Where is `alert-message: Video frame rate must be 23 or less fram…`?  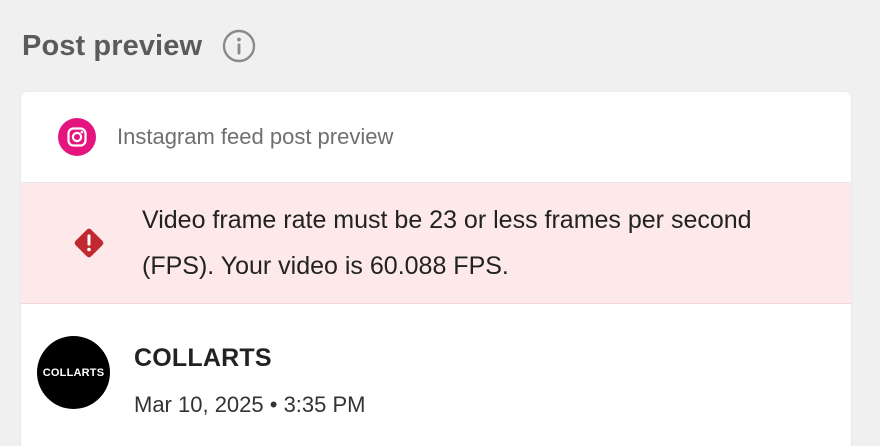 alert-message: Video frame rate must be 23 or less fram… is located at coordinates (447, 243).